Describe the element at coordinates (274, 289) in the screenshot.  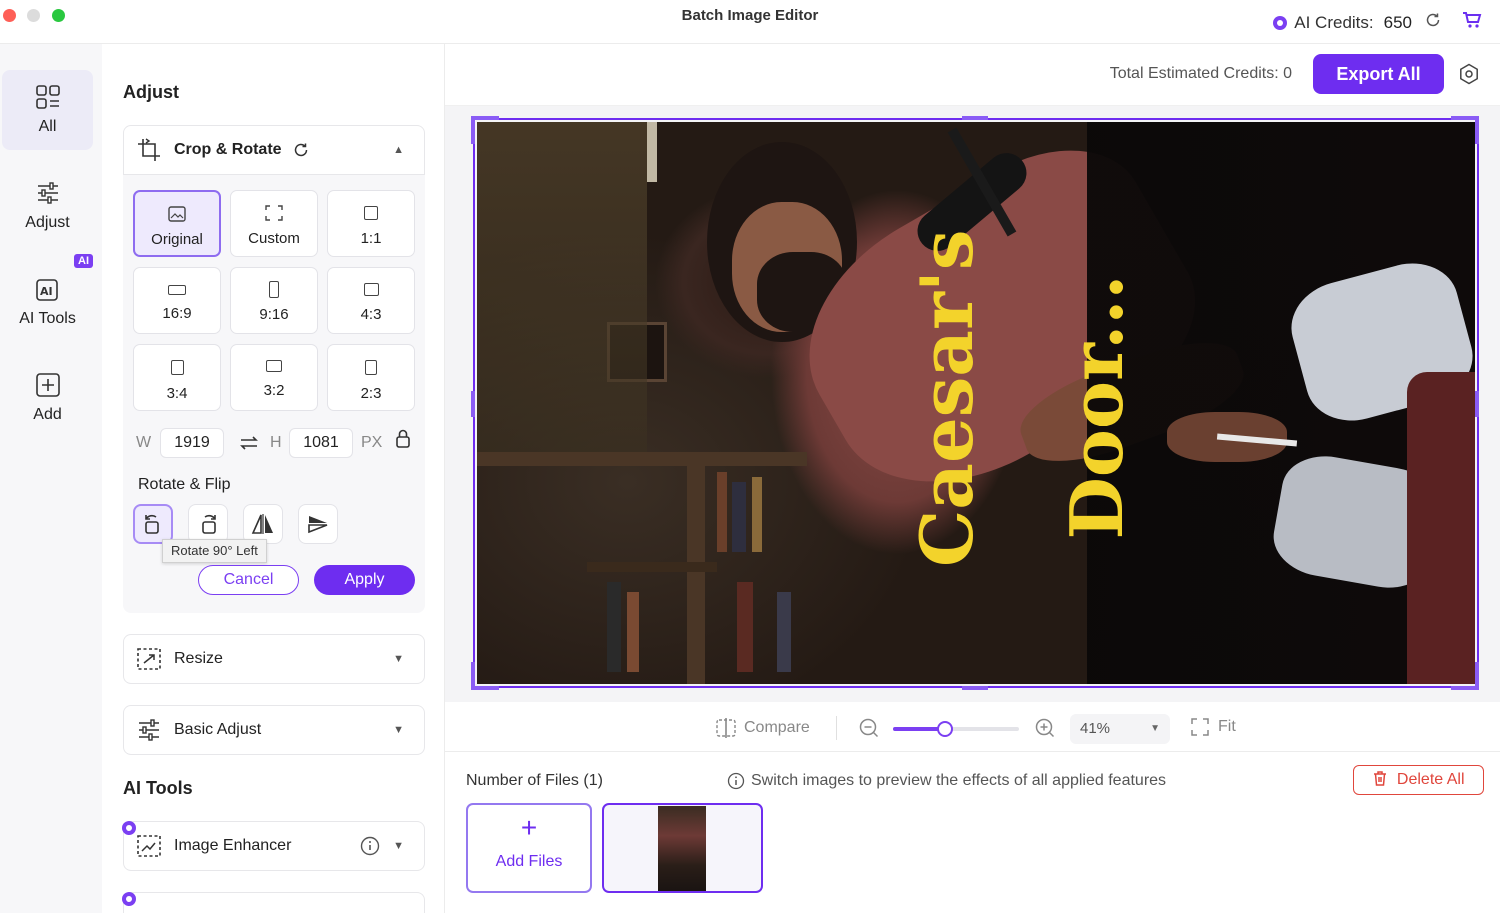
I see `portrait-icon` at that location.